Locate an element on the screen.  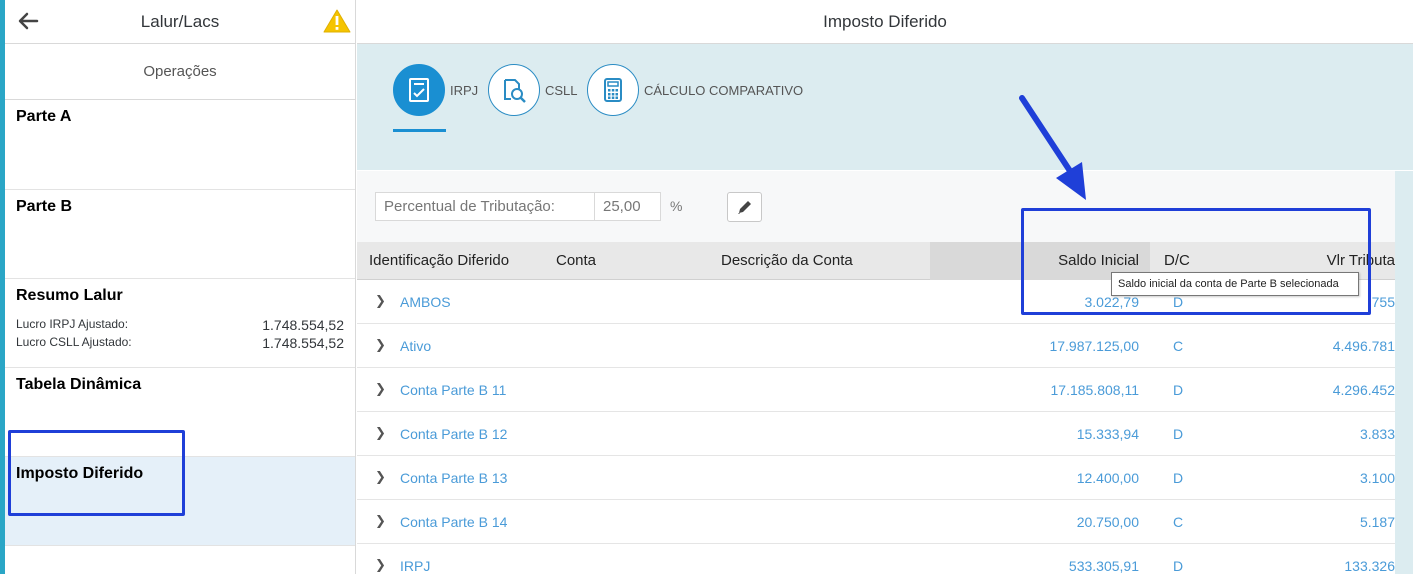
nav-item-parte-a: Parte A is located at coordinates (180, 145).